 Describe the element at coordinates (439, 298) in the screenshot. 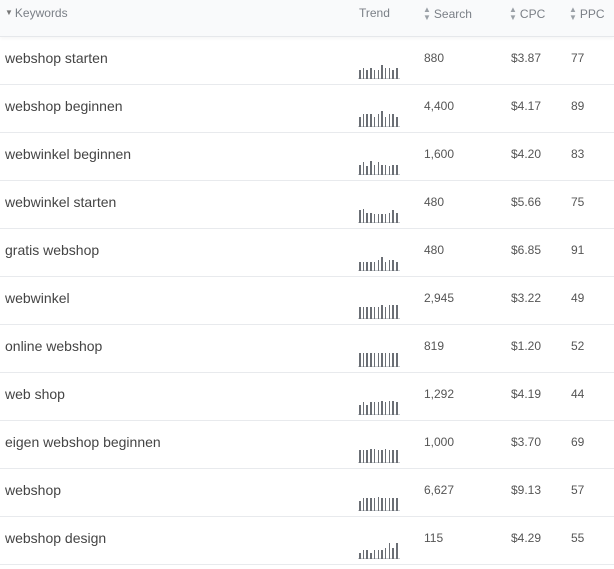

I see `search-volume-cell: 2,945` at that location.